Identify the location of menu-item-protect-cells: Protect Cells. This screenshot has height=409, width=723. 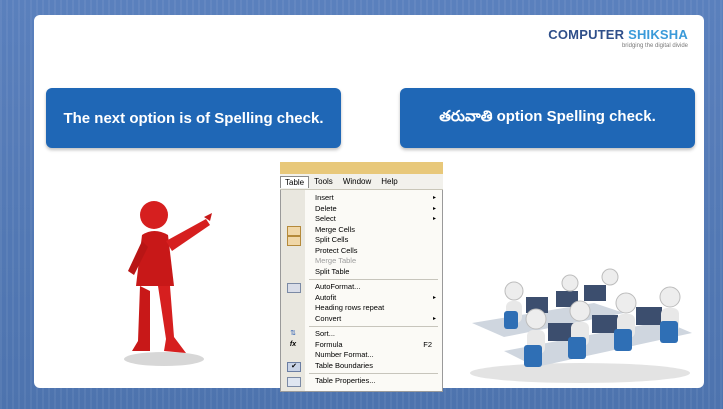
(361, 251).